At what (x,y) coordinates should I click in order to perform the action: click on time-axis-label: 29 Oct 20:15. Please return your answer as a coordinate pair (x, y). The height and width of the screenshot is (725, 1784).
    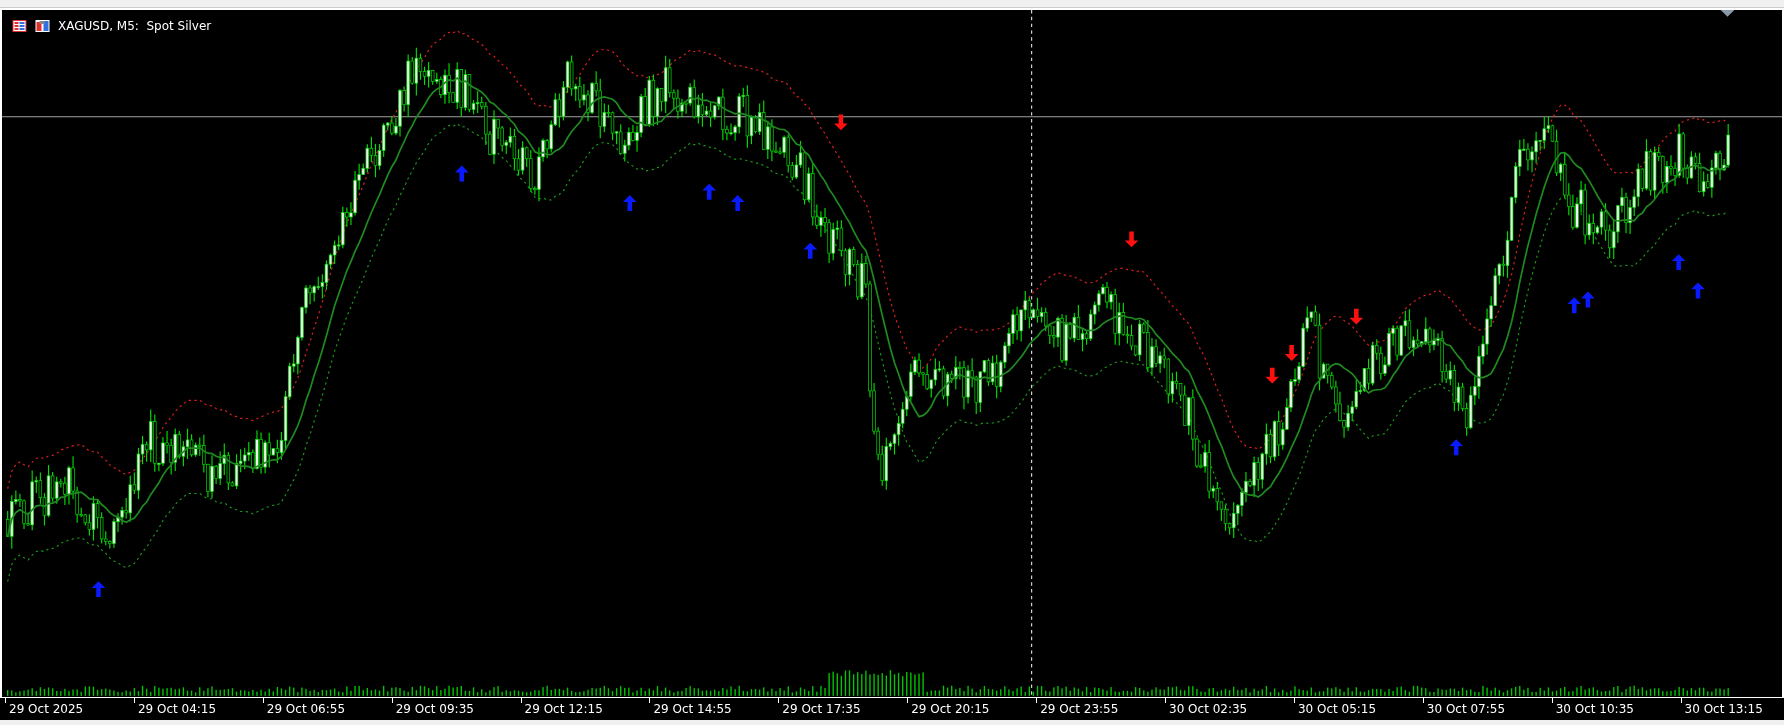
    Looking at the image, I should click on (950, 709).